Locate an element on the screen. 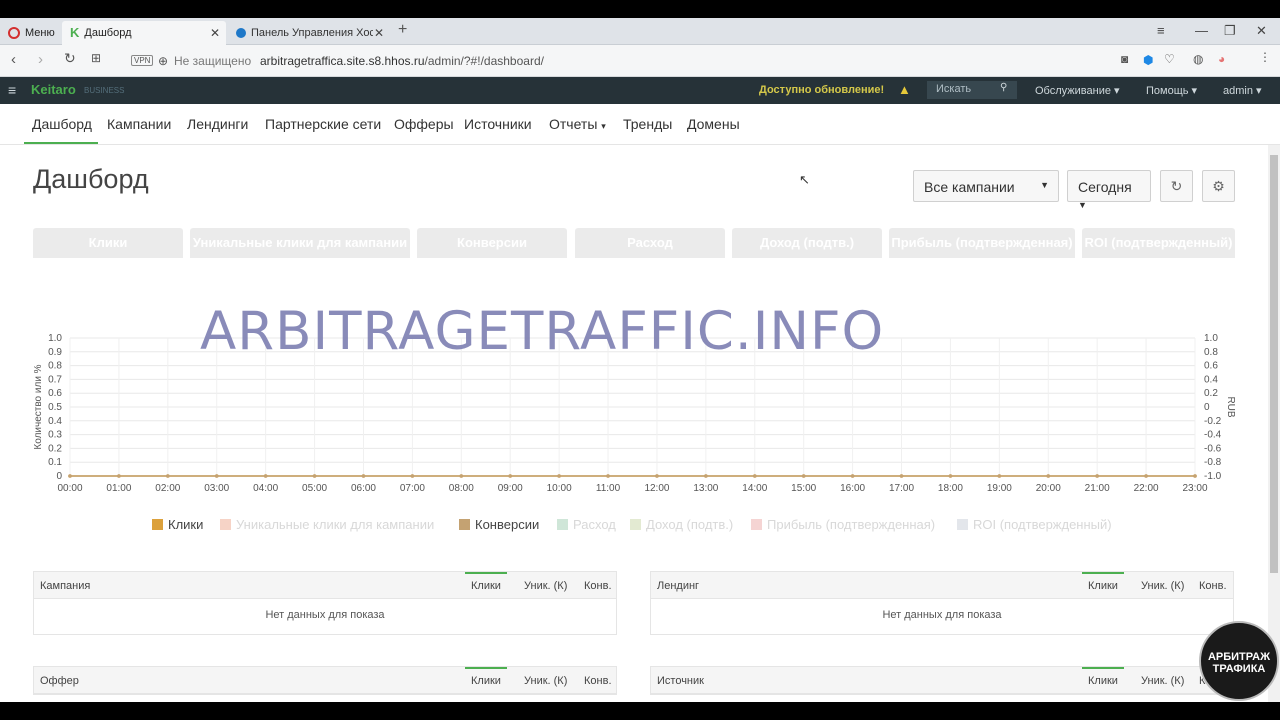 This screenshot has height=720, width=1280. x-tick-label: 05:00 is located at coordinates (314, 488).